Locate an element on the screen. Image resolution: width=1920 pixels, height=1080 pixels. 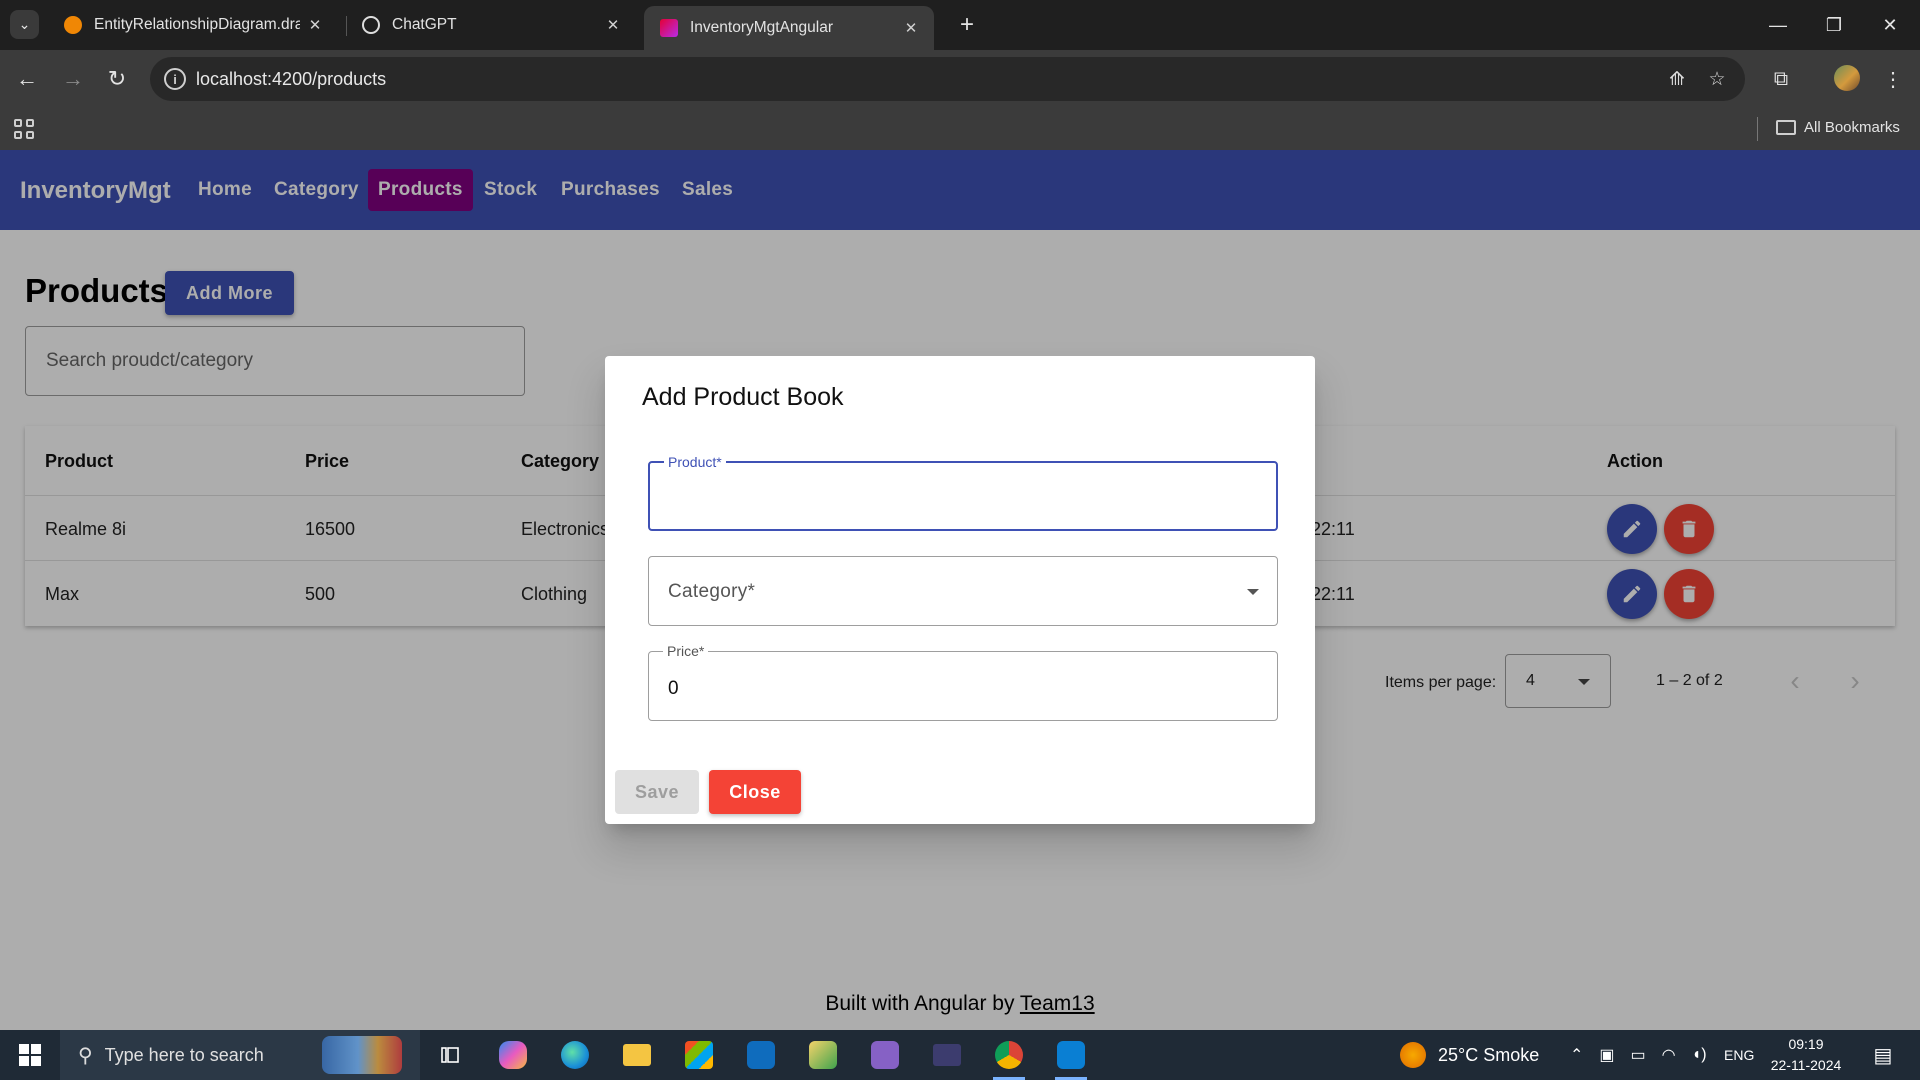
price-input: 0 is located at coordinates (673, 689).